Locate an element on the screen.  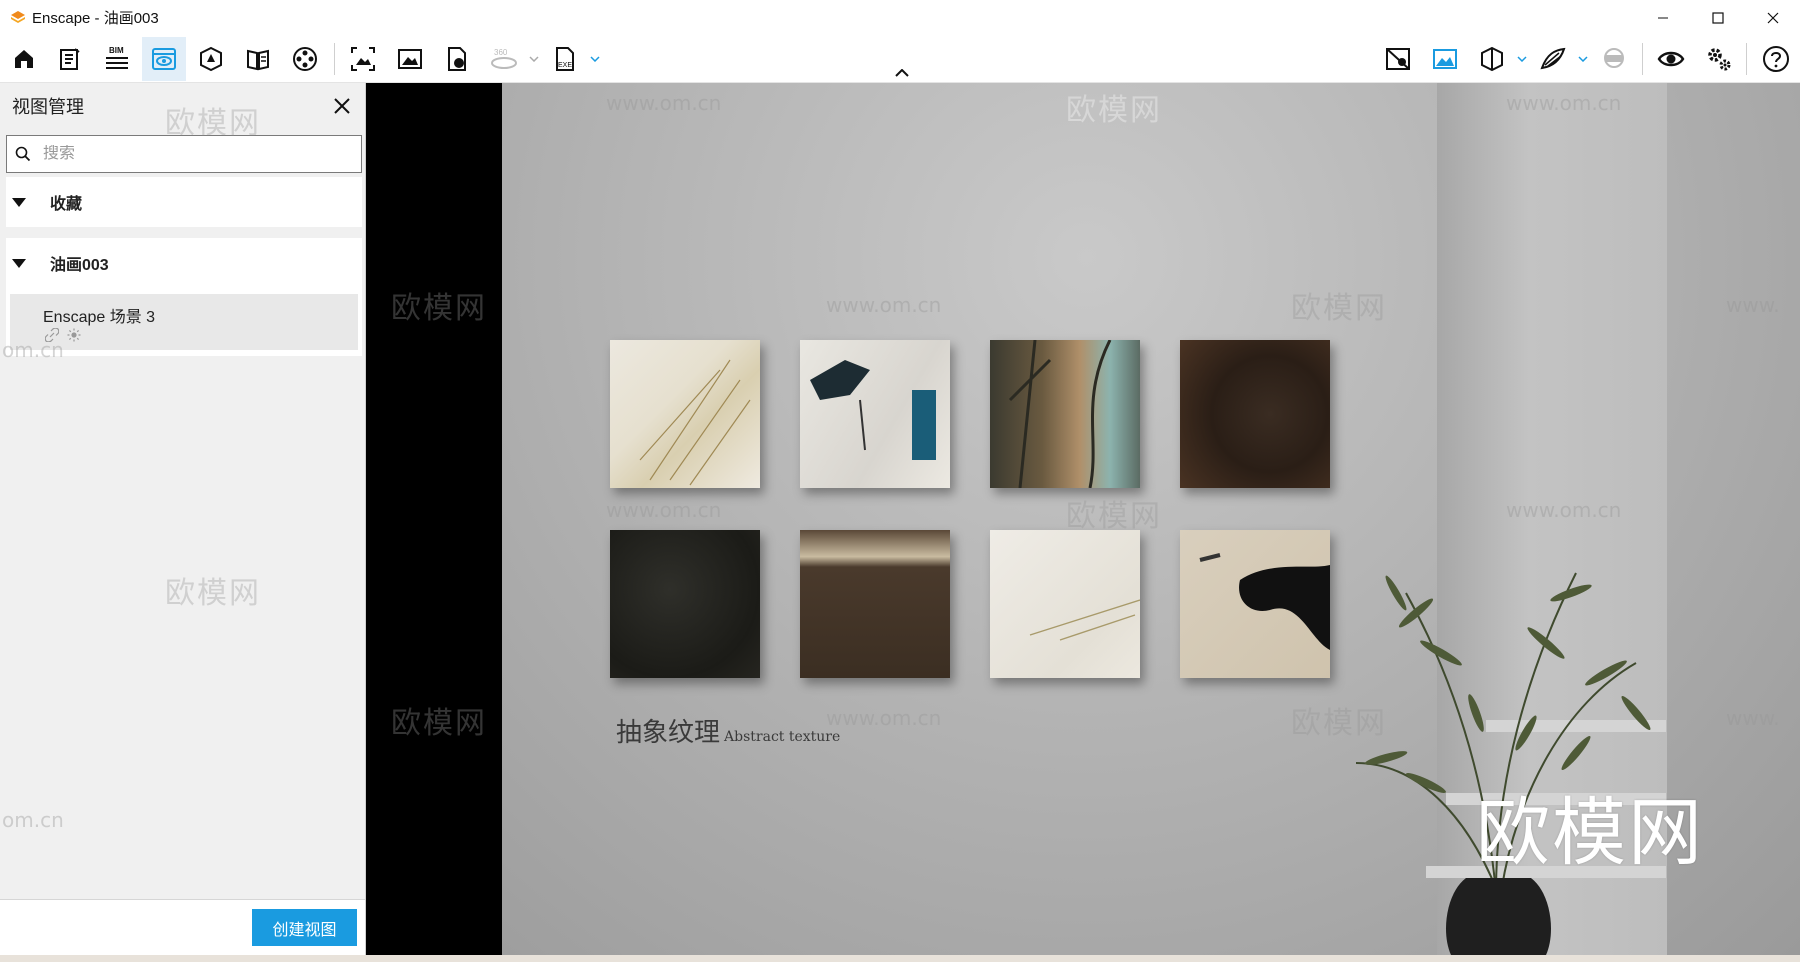
panel-footer: 创建视图 is located at coordinates (182, 927).